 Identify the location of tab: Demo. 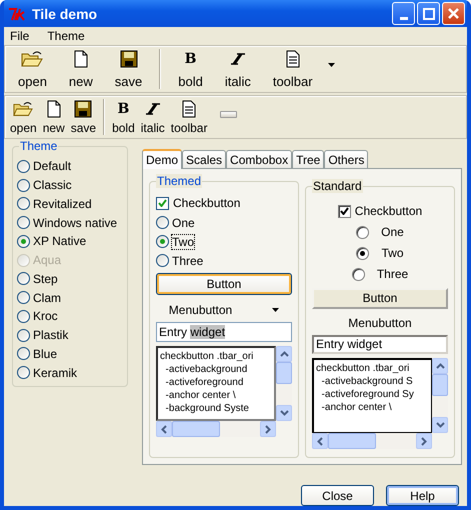
(162, 159).